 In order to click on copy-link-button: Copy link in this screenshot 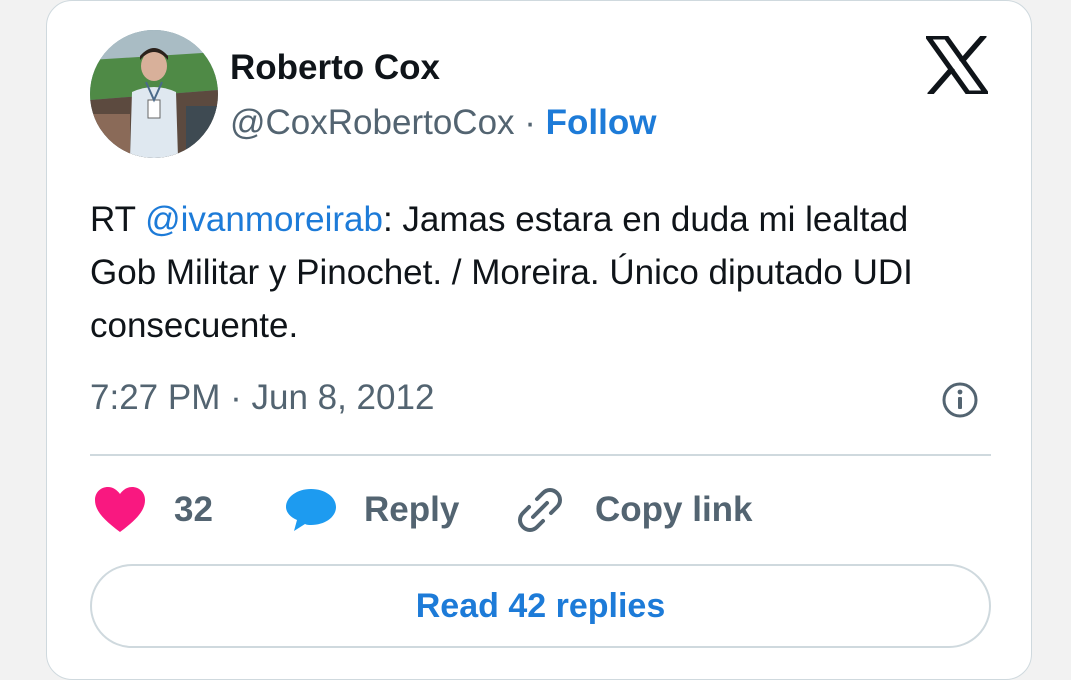, I will do `click(634, 510)`.